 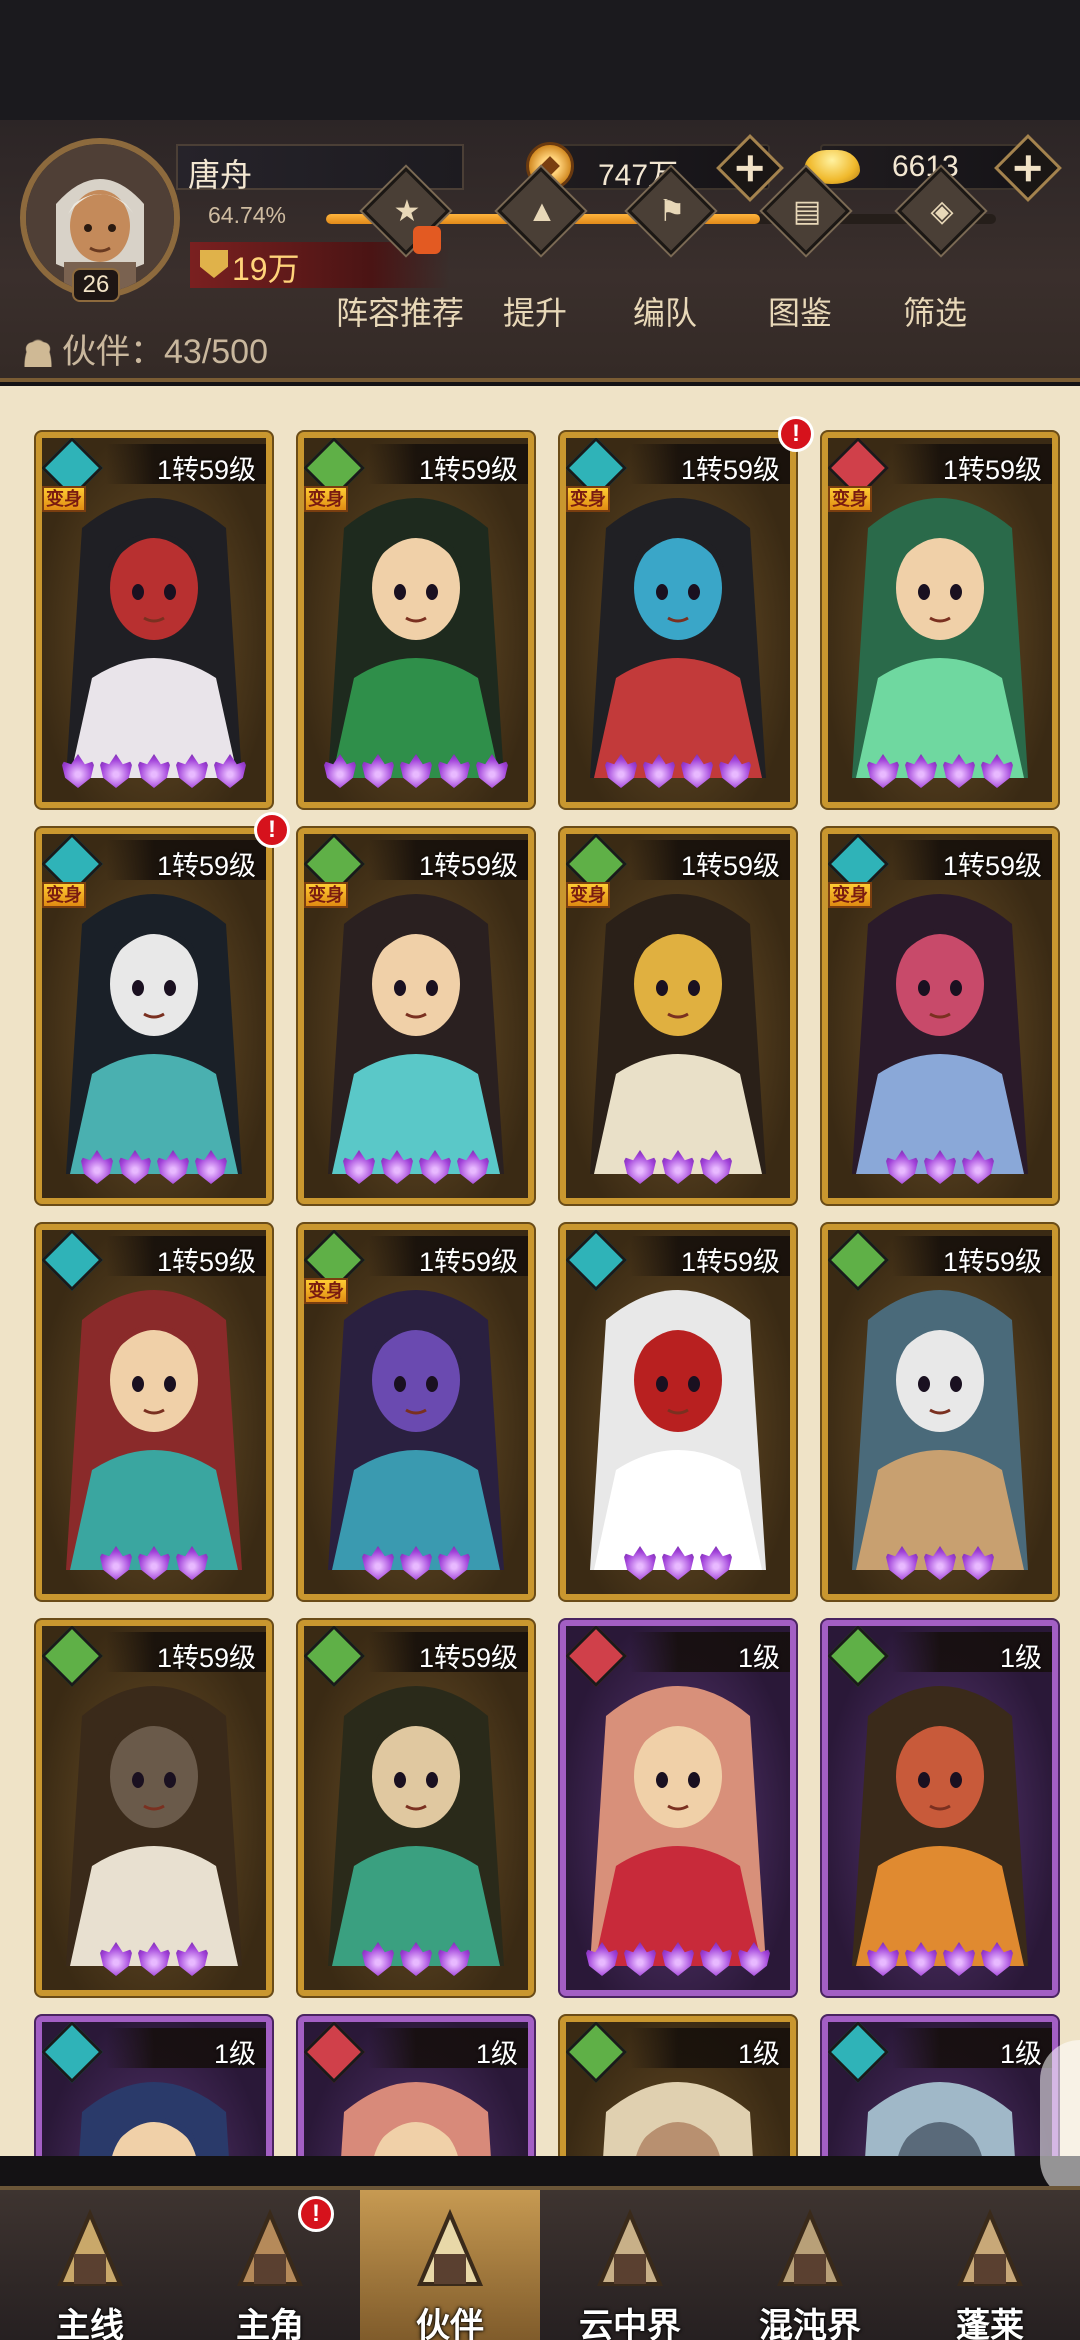 What do you see at coordinates (807, 211) in the screenshot?
I see `codex-icon: ▤` at bounding box center [807, 211].